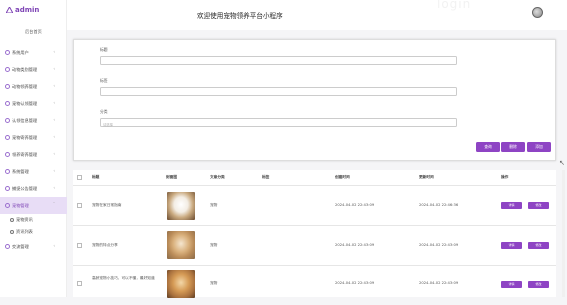 The image size is (567, 305). Describe the element at coordinates (217, 177) in the screenshot. I see `column-header: 文章分类` at that location.